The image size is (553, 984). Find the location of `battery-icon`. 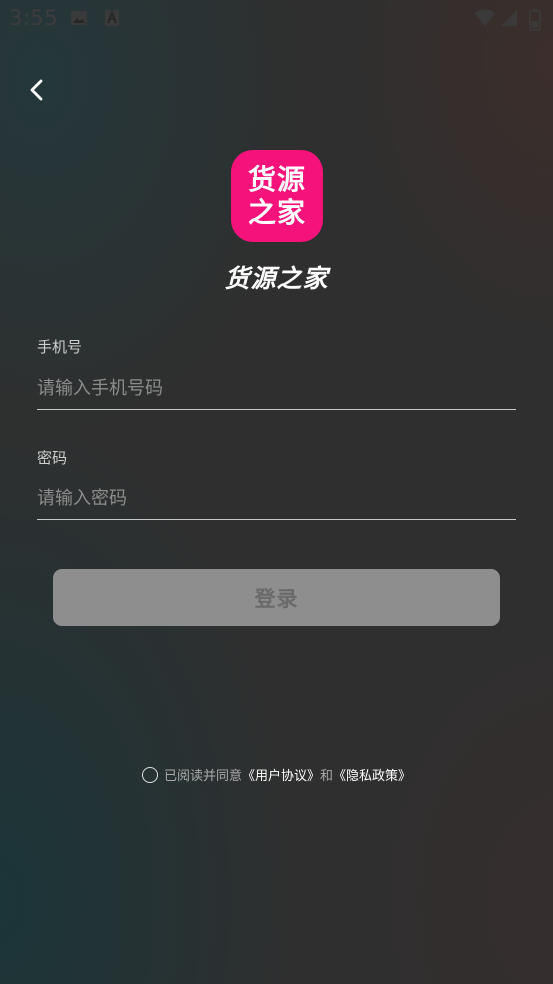

battery-icon is located at coordinates (535, 22).